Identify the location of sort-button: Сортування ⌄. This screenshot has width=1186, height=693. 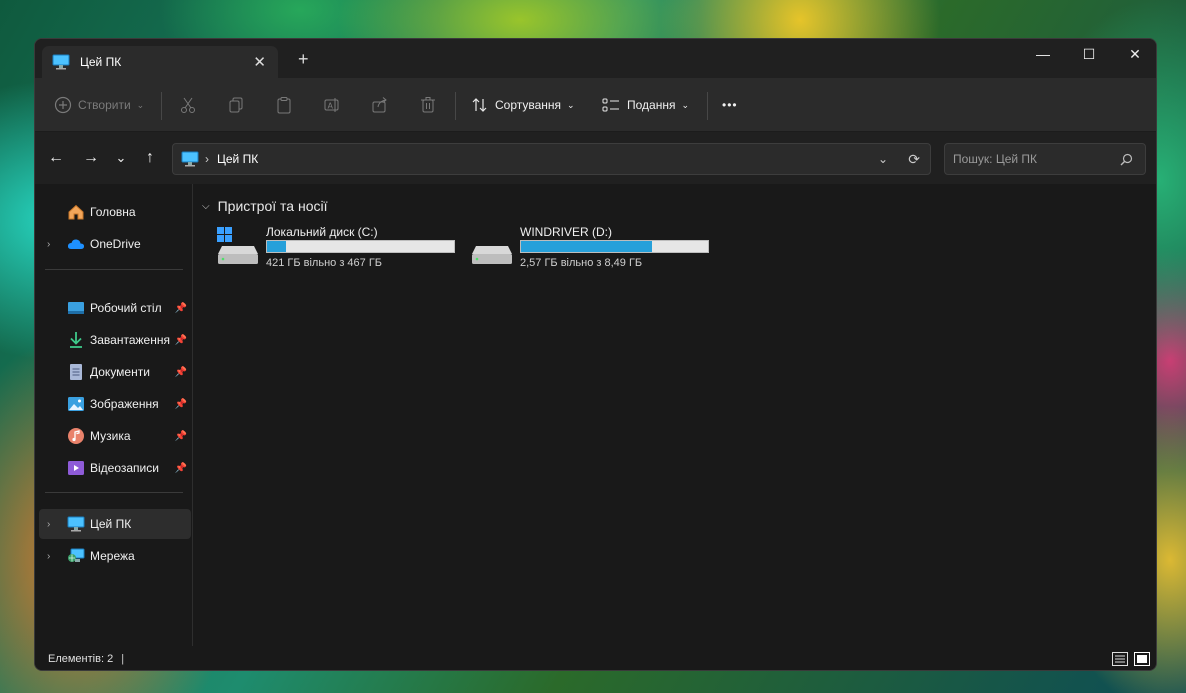
(523, 105).